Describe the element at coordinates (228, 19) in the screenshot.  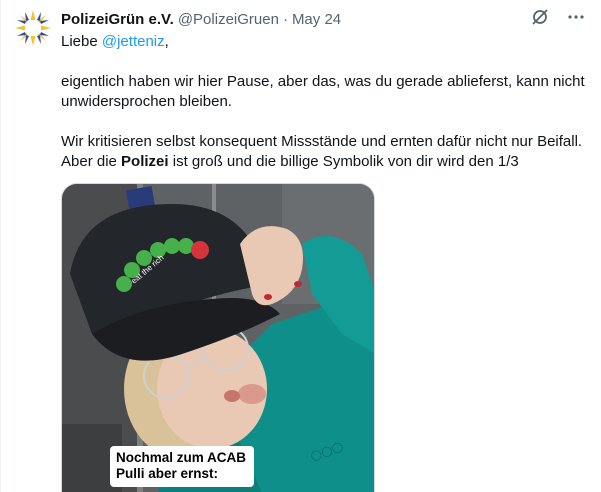
I see `user-handle: @PolizeiGruen` at that location.